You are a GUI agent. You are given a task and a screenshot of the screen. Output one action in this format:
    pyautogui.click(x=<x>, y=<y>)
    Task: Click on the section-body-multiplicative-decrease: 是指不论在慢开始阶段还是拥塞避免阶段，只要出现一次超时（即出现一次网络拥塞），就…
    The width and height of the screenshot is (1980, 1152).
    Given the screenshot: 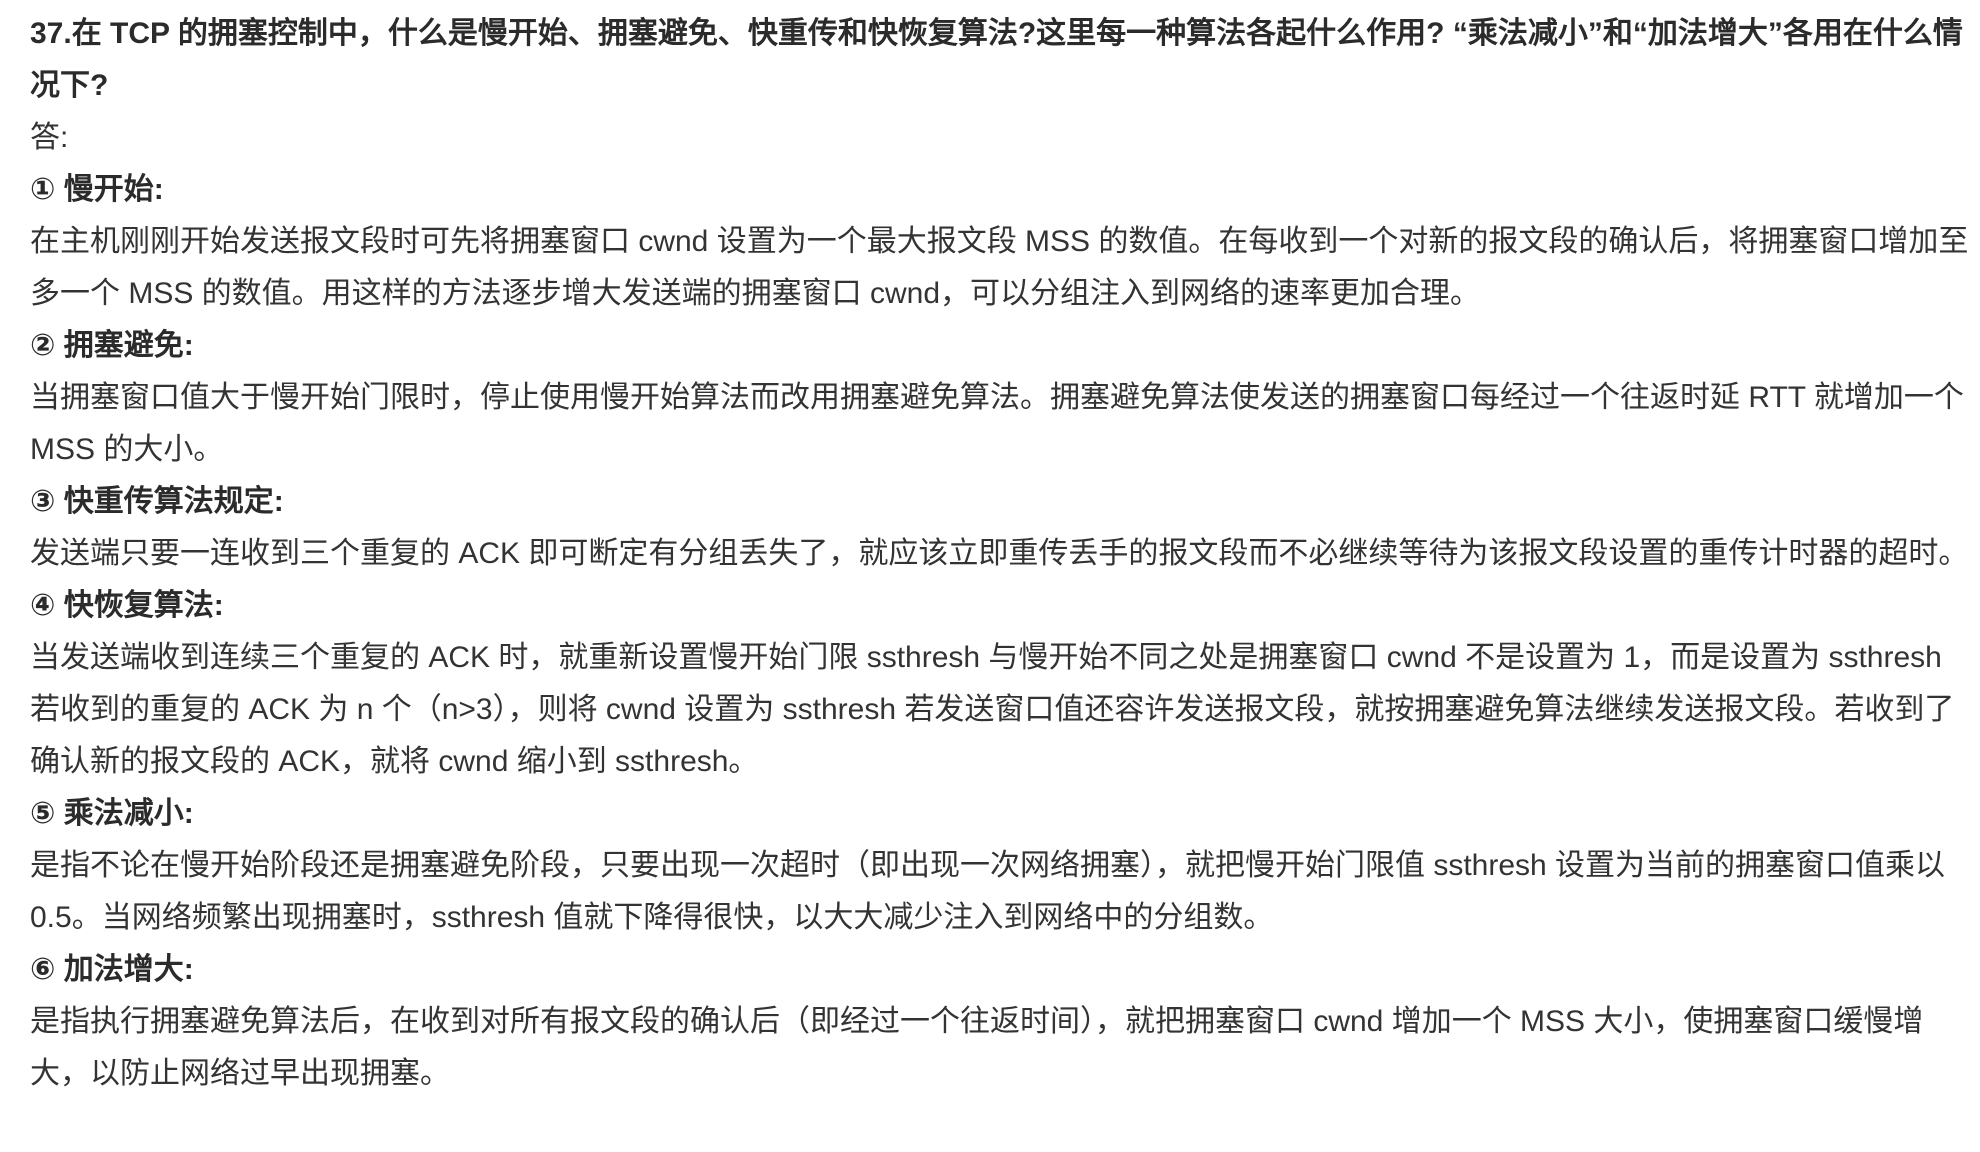 What is the action you would take?
    pyautogui.click(x=988, y=891)
    